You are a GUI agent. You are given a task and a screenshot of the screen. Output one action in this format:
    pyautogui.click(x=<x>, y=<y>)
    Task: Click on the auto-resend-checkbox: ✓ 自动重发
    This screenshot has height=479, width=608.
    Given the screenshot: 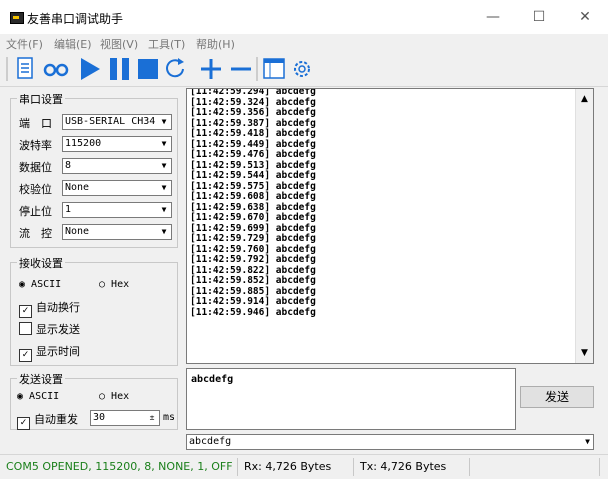 What is the action you would take?
    pyautogui.click(x=47, y=420)
    